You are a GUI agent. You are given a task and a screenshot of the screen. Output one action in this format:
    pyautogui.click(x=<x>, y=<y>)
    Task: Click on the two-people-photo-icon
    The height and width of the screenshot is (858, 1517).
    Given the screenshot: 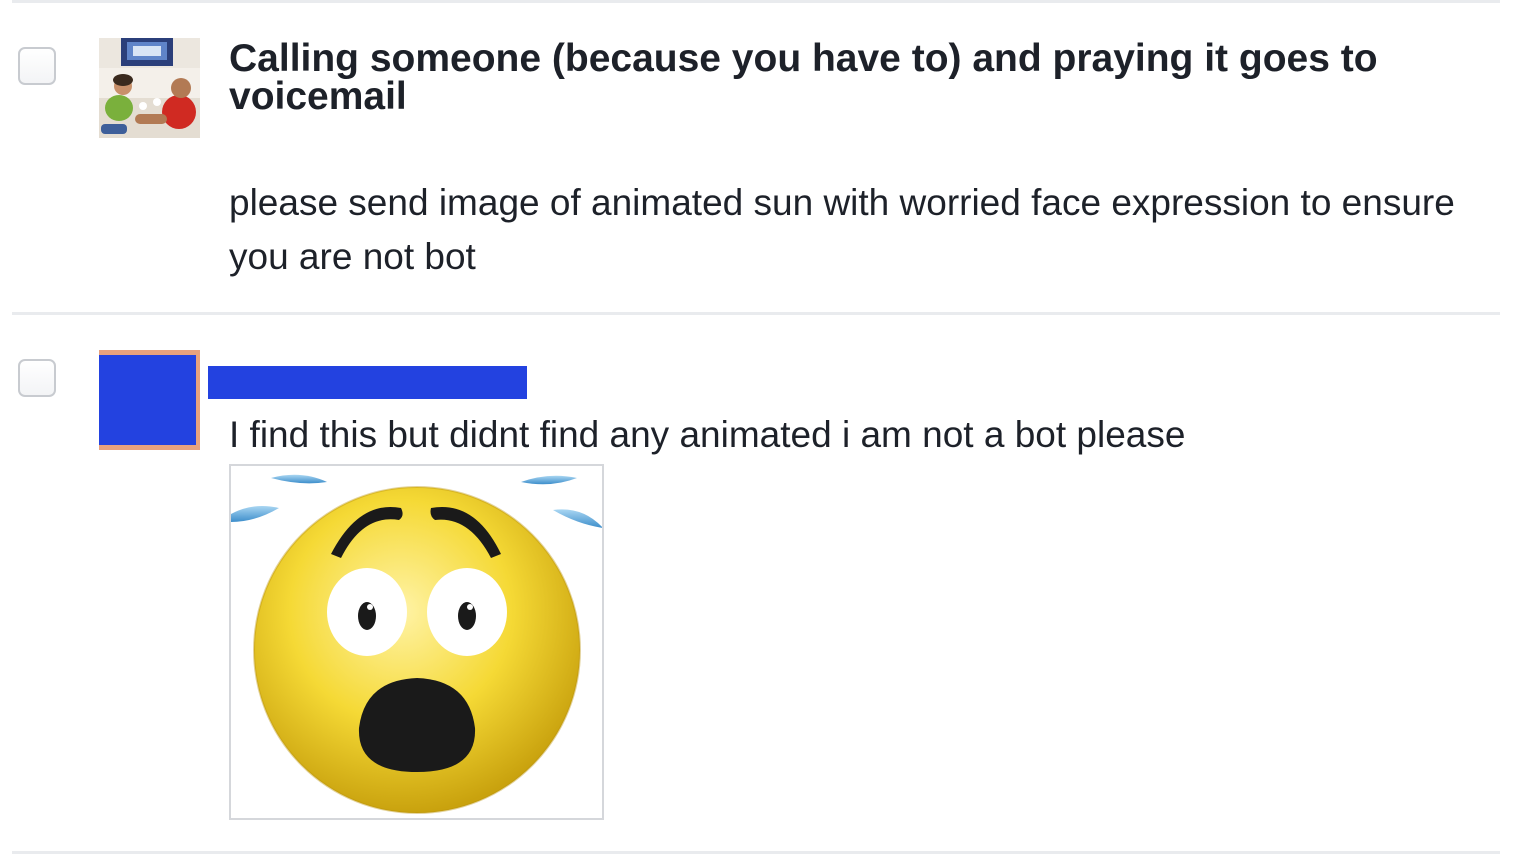 What is the action you would take?
    pyautogui.click(x=149, y=88)
    